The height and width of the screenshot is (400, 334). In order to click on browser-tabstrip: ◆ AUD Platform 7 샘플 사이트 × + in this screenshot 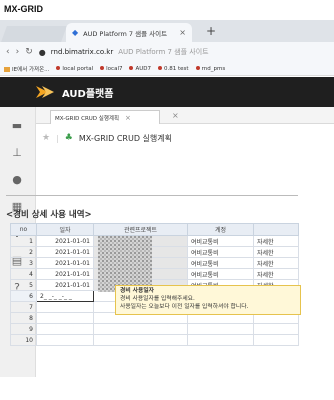, I will do `click(167, 31)`.